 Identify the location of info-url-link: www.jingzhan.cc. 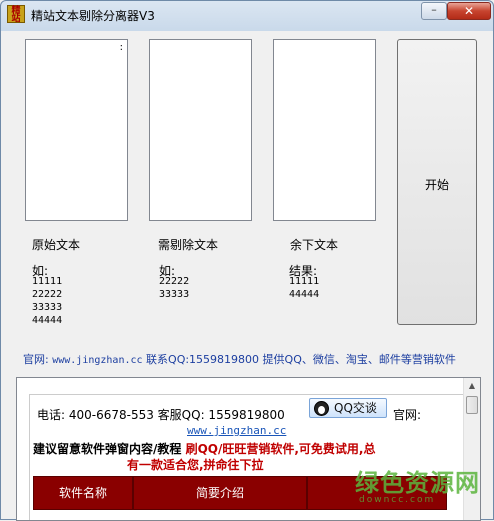
(97, 360).